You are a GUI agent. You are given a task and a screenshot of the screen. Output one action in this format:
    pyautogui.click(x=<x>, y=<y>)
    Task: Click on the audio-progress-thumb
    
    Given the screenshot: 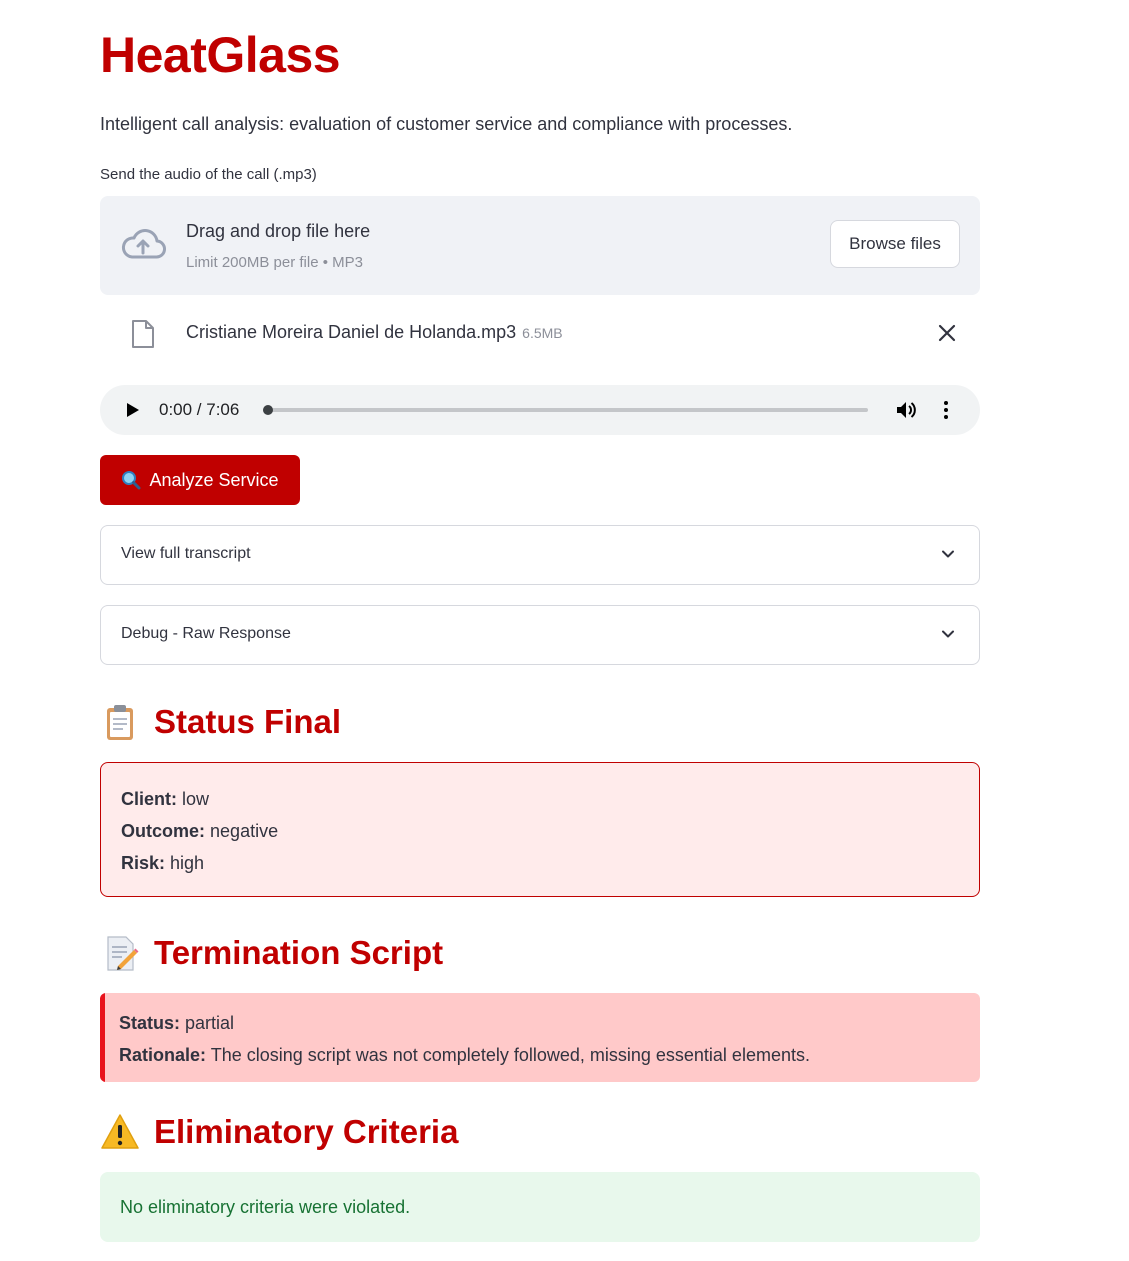 What is the action you would take?
    pyautogui.click(x=268, y=410)
    